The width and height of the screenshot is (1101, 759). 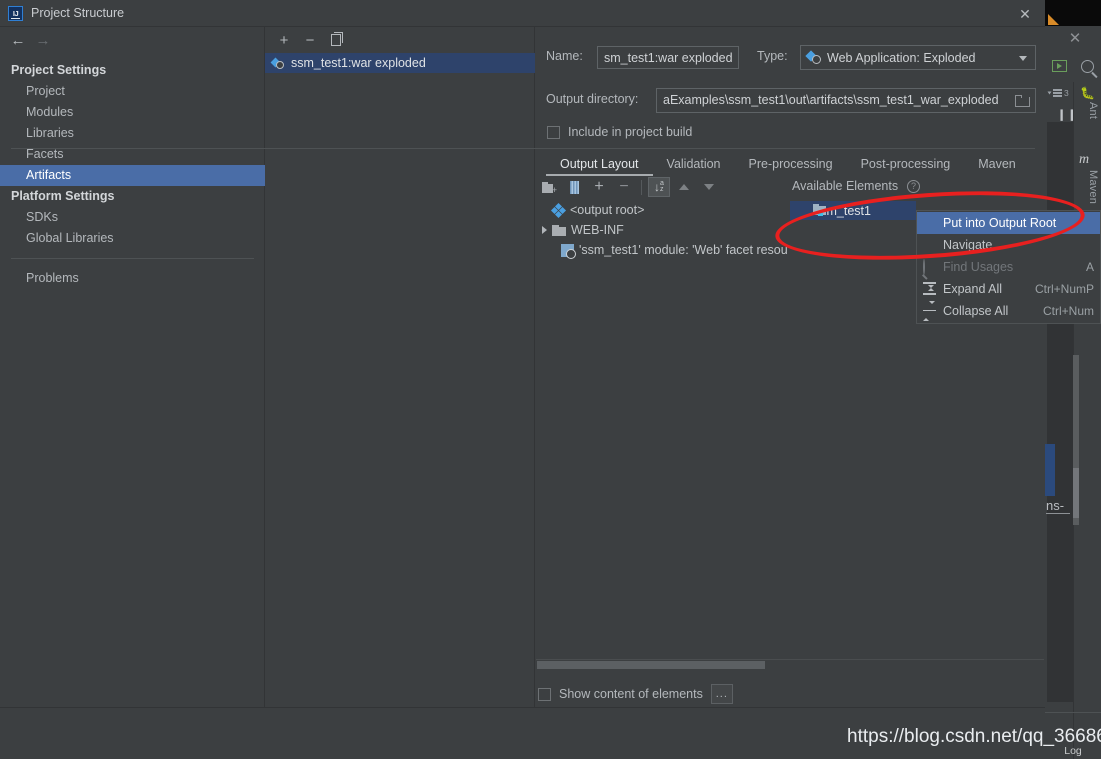 I want to click on output-directory-input, so click(x=833, y=100).